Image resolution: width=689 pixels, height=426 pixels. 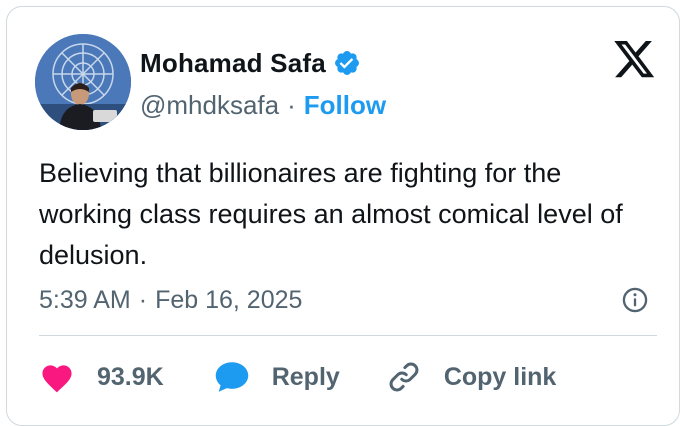 I want to click on tweet-time: 5:39 AM, so click(x=85, y=300).